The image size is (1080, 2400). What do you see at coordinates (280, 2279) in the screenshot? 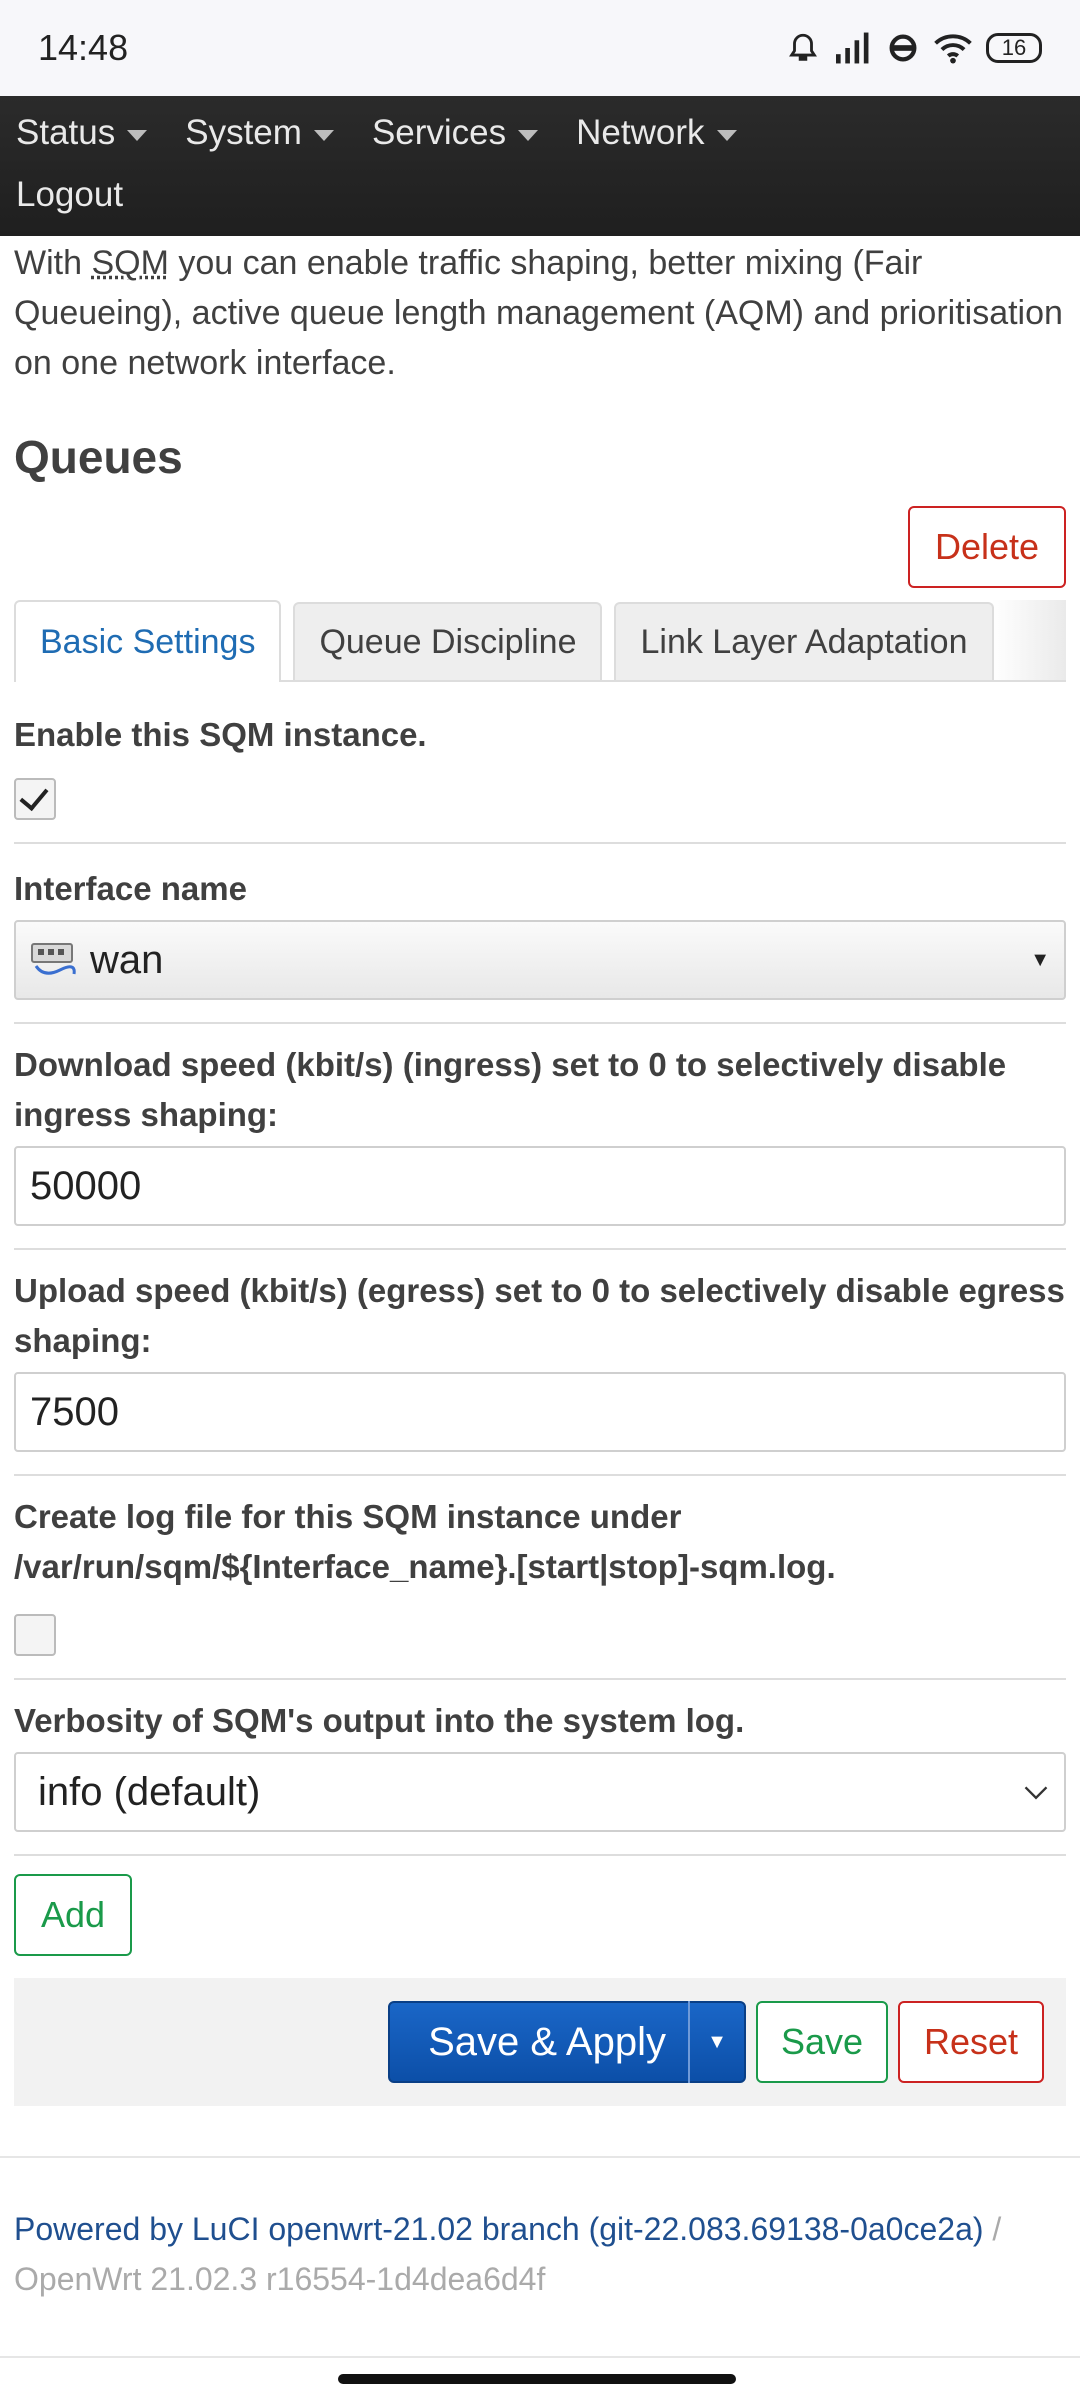
I see `openwrt-version: OpenWrt 21.02.3 r16554-1d4dea6d4f` at bounding box center [280, 2279].